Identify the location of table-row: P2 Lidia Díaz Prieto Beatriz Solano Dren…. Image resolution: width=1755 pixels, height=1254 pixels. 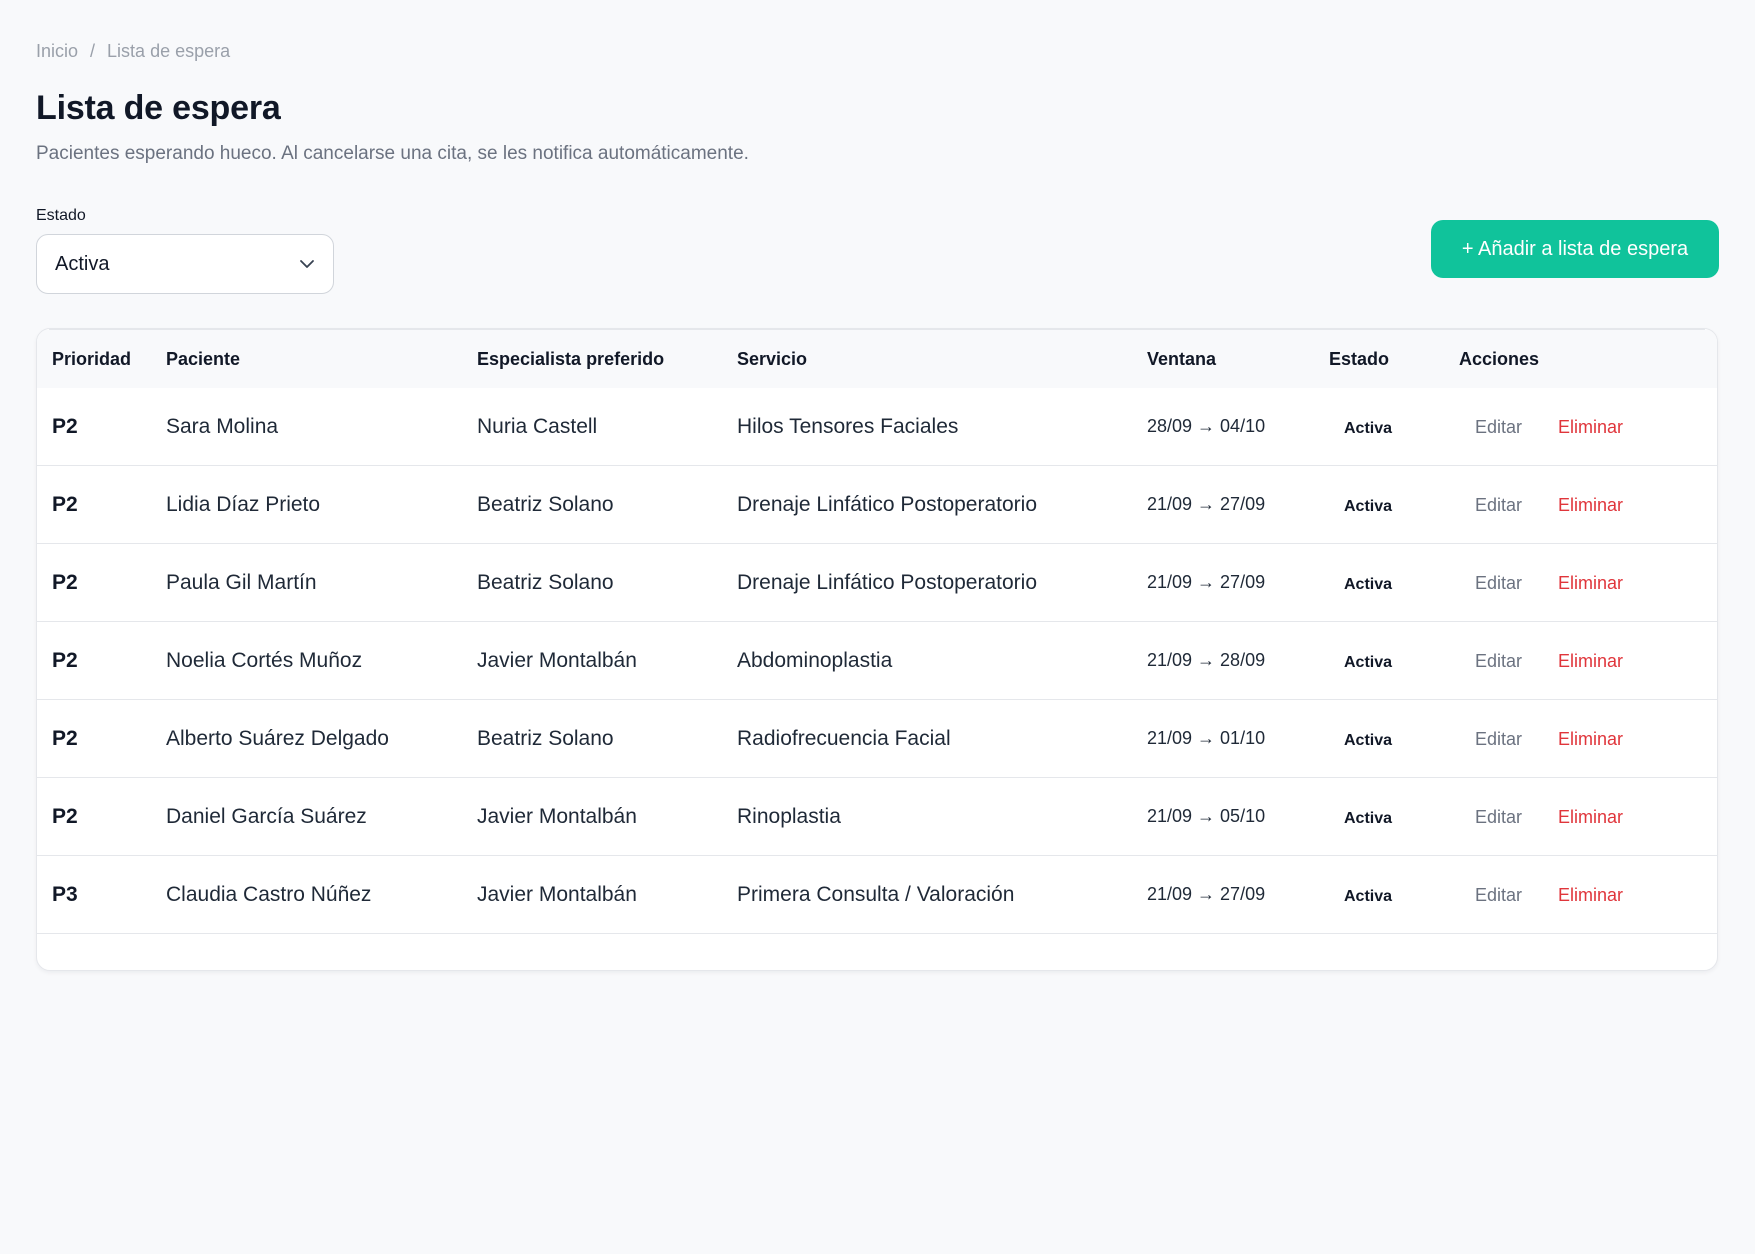
(877, 504).